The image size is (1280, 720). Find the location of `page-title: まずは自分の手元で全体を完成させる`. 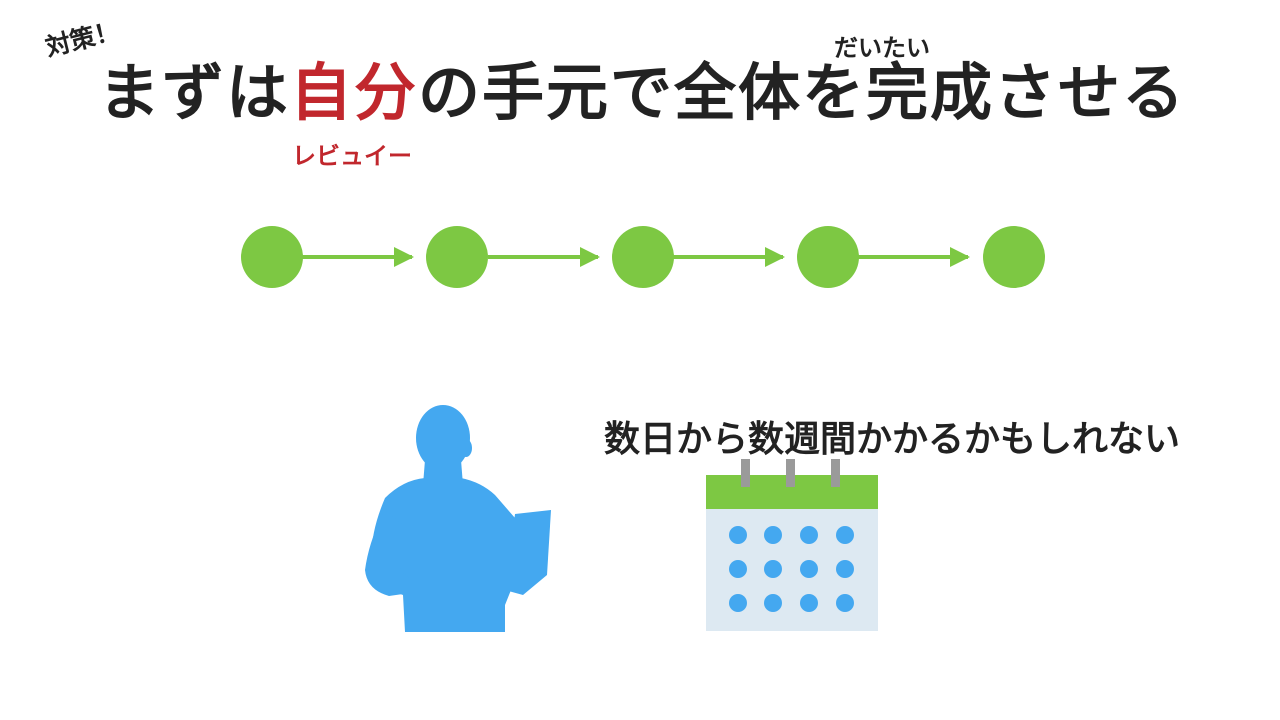

page-title: まずは自分の手元で全体を完成させる is located at coordinates (642, 93).